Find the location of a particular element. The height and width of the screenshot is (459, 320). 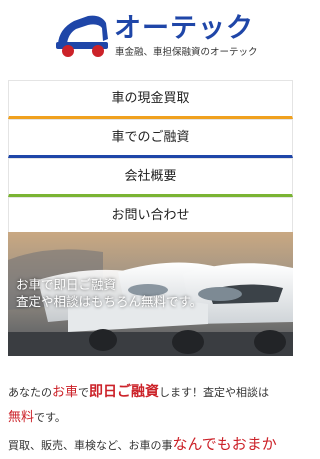

intro-line-1: あなたのお車で即日ご融資します！査定や相談は is located at coordinates (154, 392).